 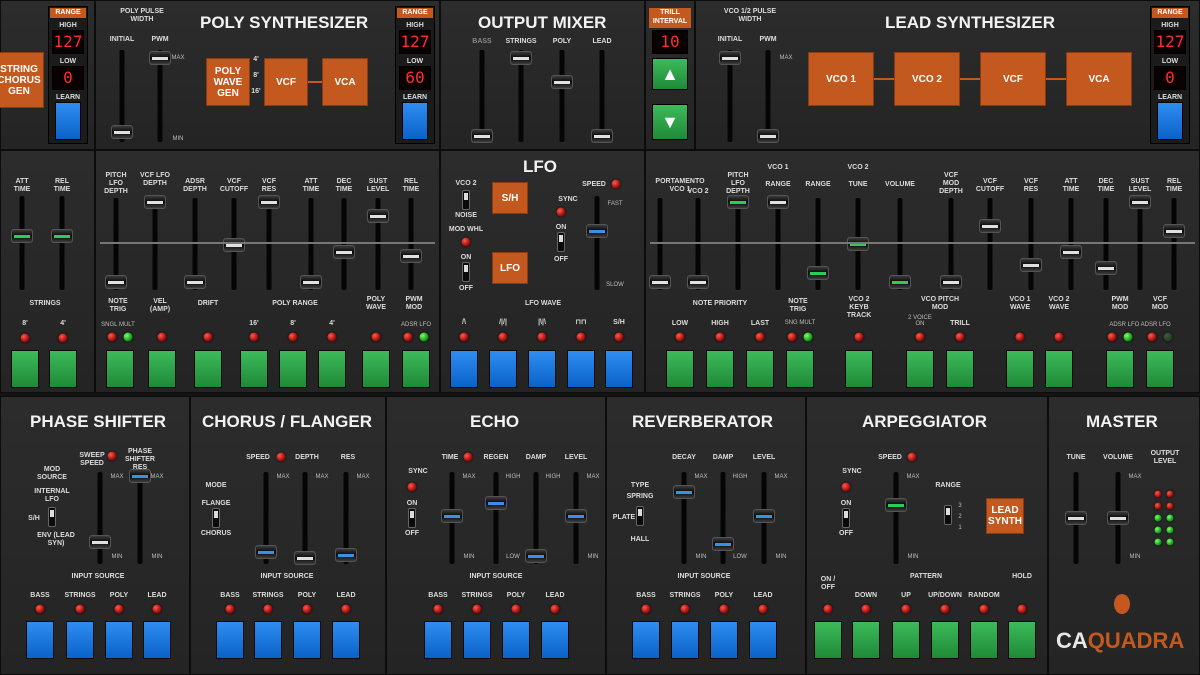 What do you see at coordinates (562, 82) in the screenshot?
I see `mixer-poly-slider` at bounding box center [562, 82].